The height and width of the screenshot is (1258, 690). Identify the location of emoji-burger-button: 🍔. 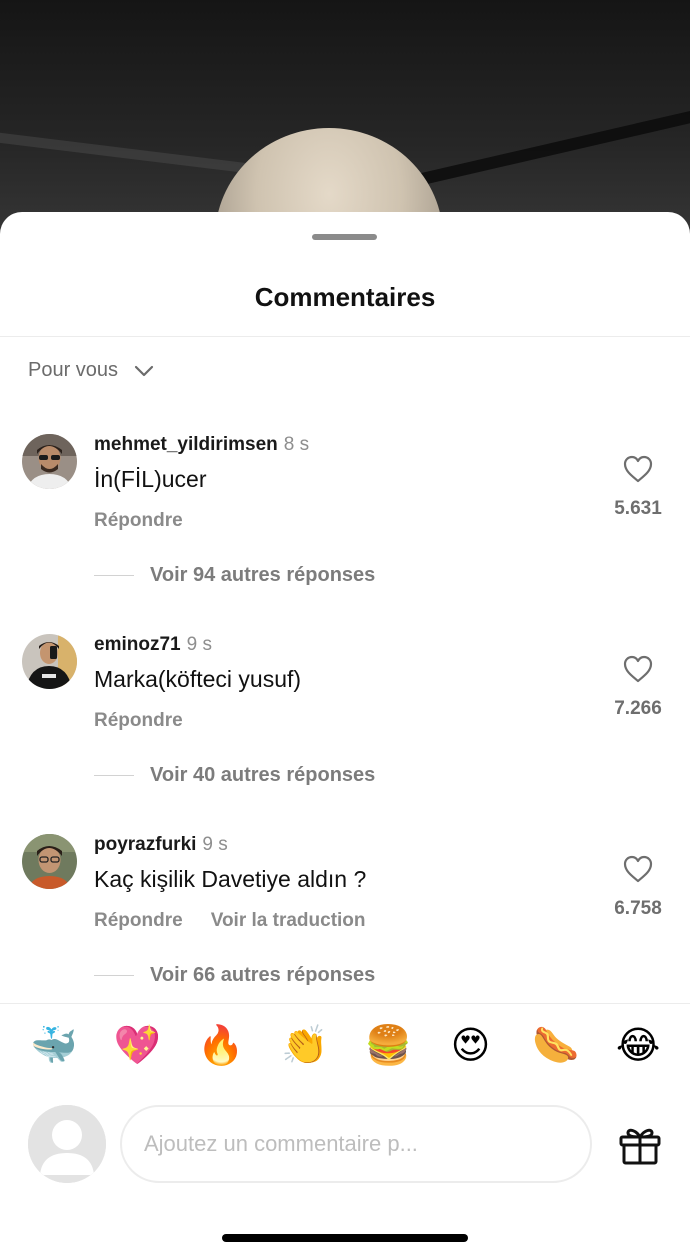
(388, 1046).